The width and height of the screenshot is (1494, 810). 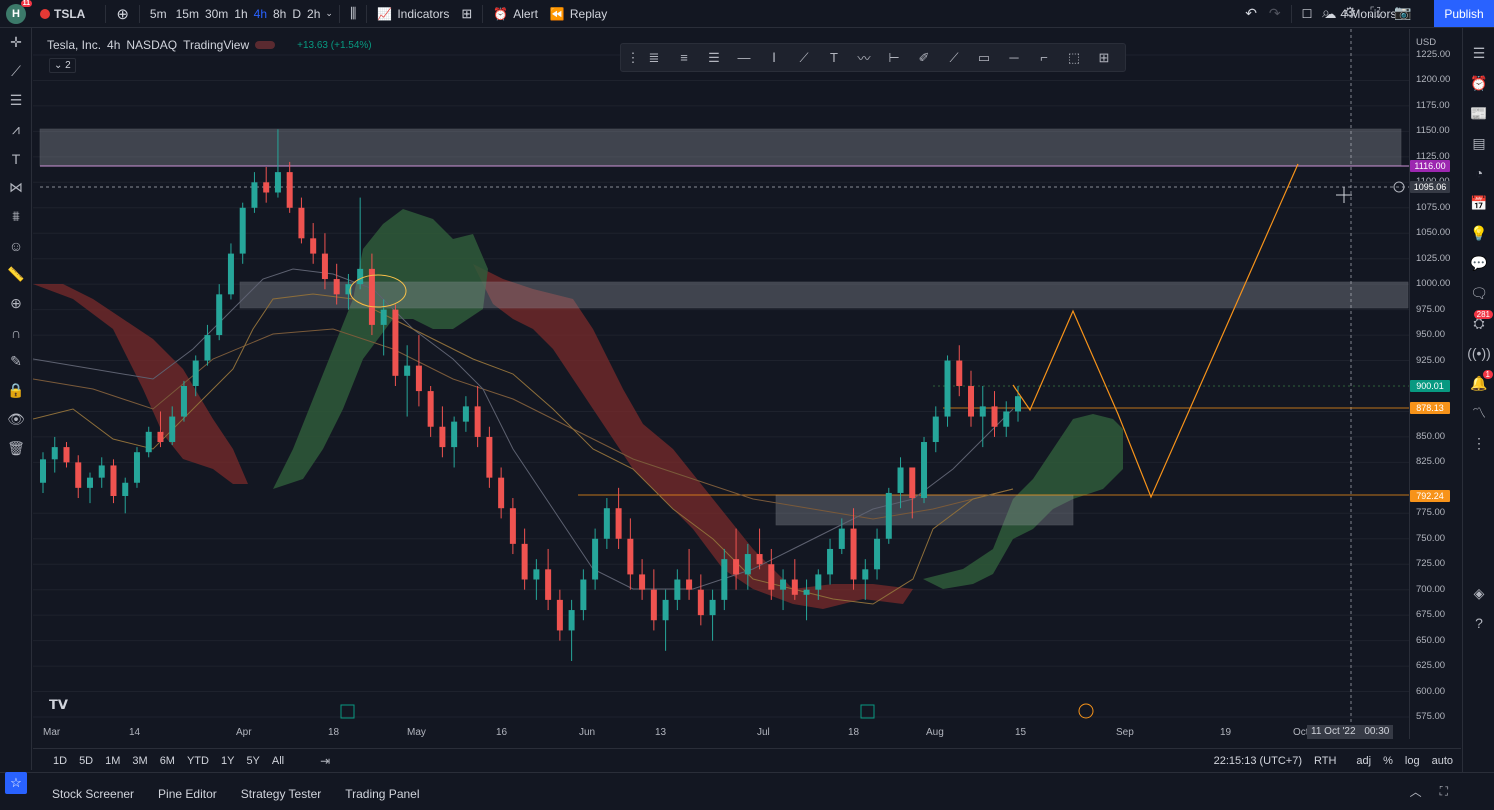 What do you see at coordinates (1402, 12) in the screenshot?
I see `camera-icon: 📷` at bounding box center [1402, 12].